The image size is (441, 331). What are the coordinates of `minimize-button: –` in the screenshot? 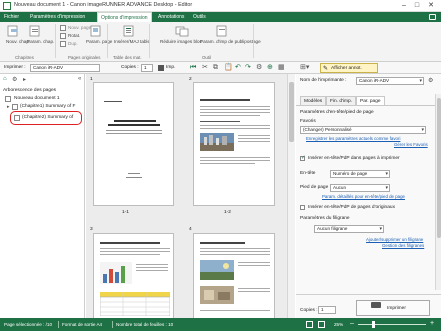 It's located at (404, 5).